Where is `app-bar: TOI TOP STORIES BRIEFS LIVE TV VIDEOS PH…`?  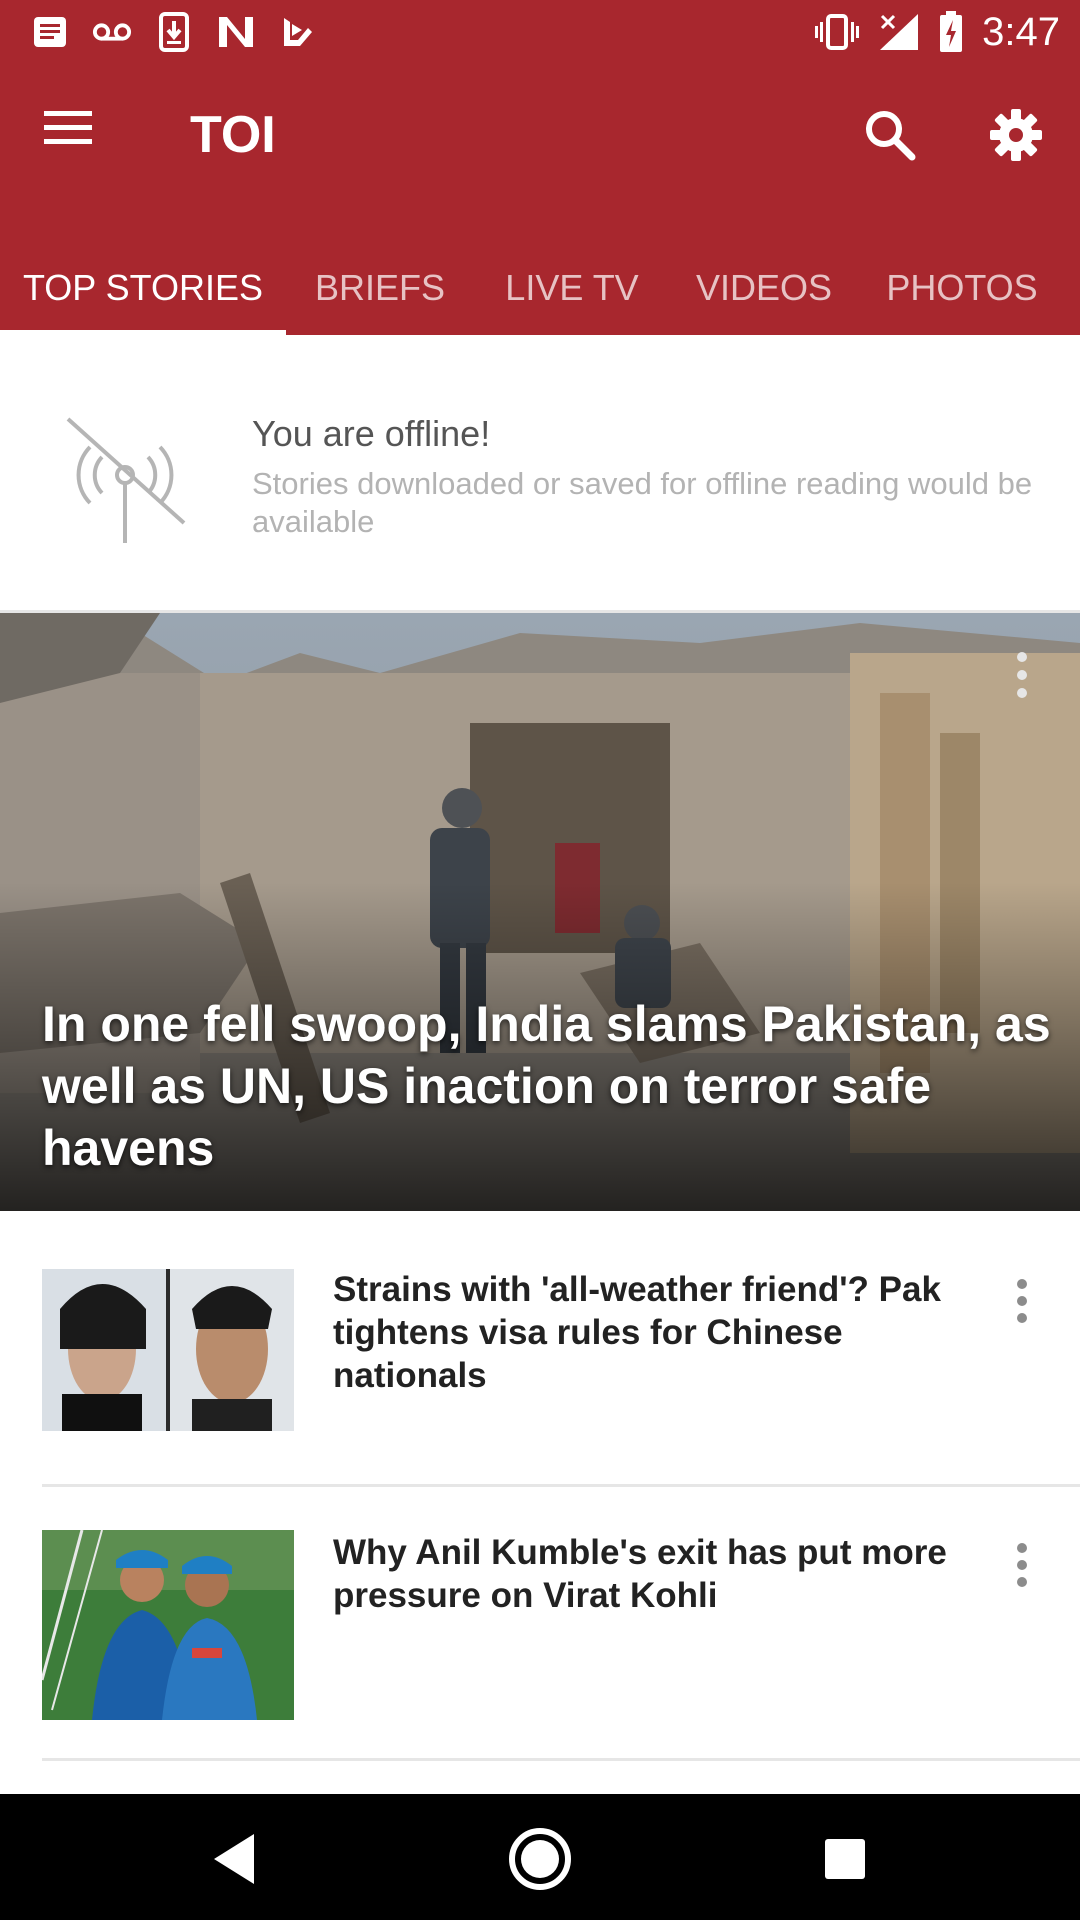
app-bar: TOI TOP STORIES BRIEFS LIVE TV VIDEOS PH… is located at coordinates (540, 199).